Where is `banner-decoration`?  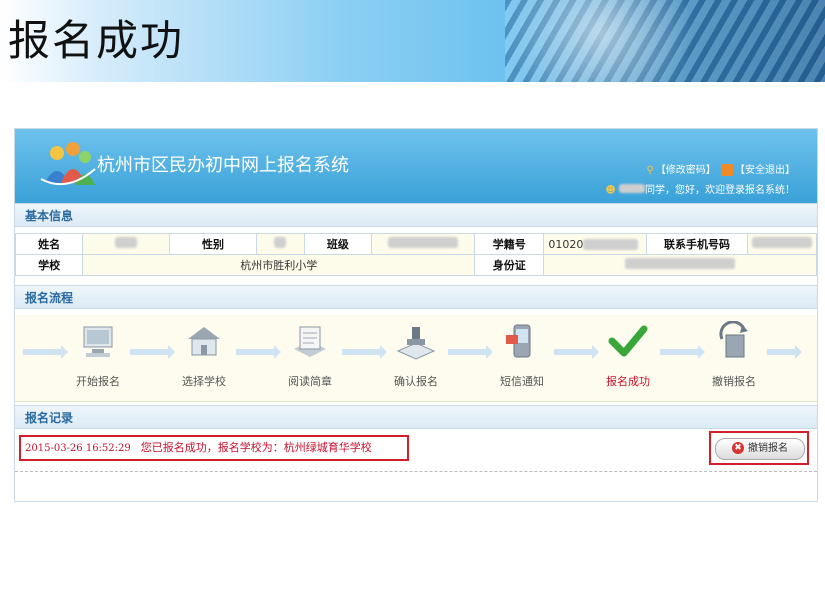
banner-decoration is located at coordinates (665, 41).